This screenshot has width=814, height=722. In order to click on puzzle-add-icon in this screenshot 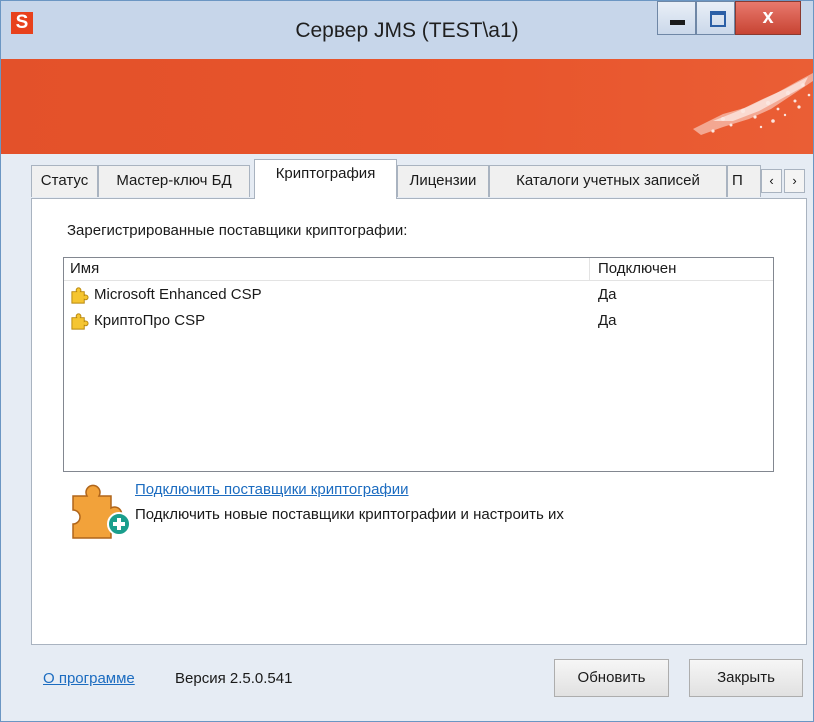, I will do `click(101, 511)`.